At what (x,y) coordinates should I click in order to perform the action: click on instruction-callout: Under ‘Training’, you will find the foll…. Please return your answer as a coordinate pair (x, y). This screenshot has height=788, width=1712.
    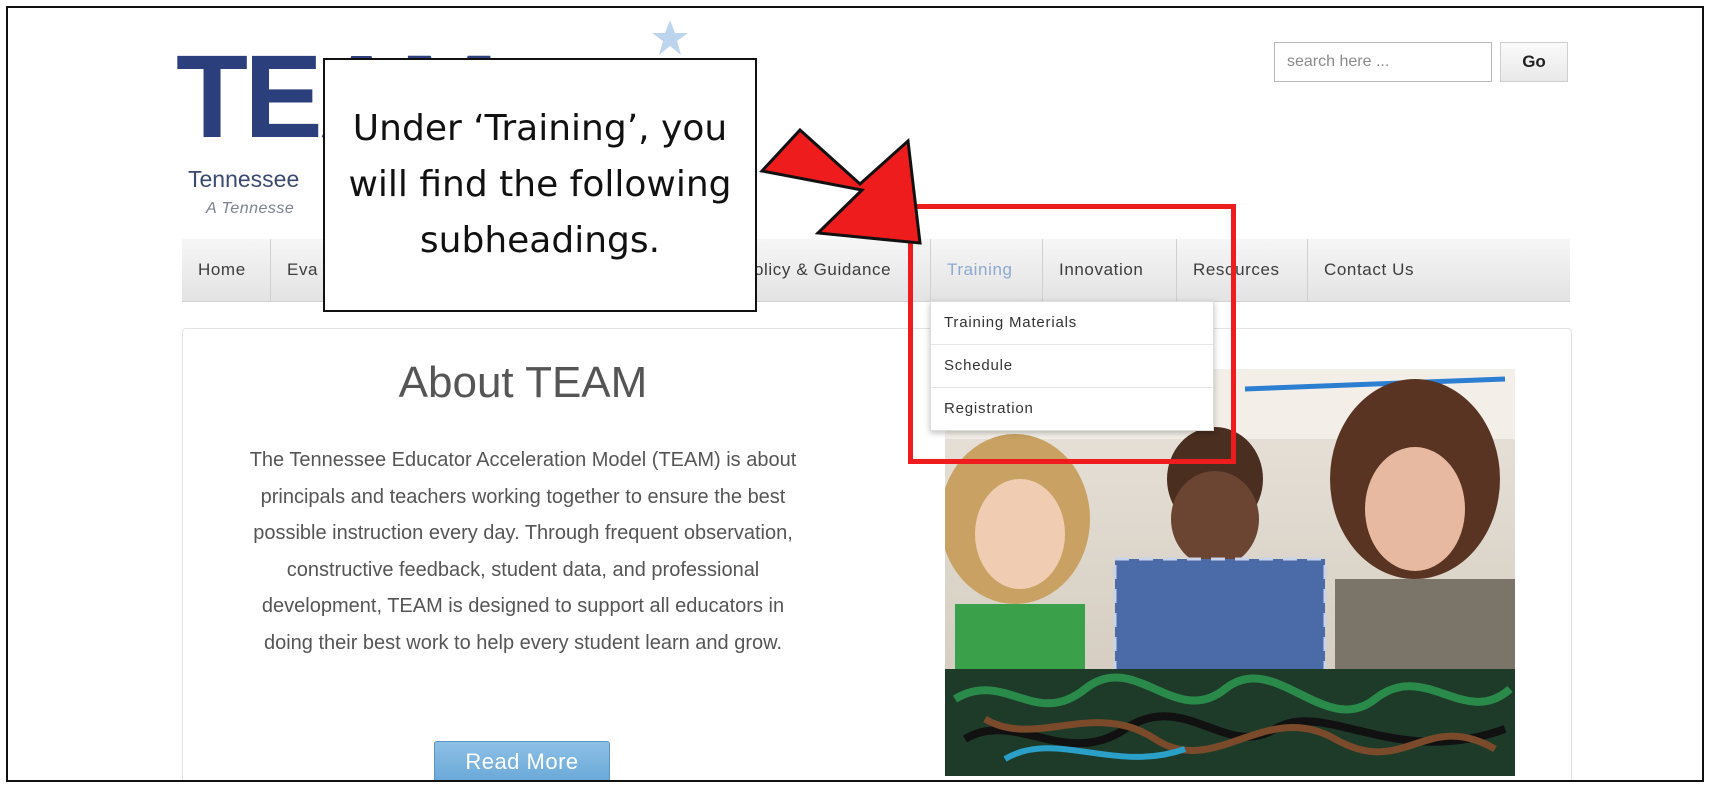
    Looking at the image, I should click on (540, 185).